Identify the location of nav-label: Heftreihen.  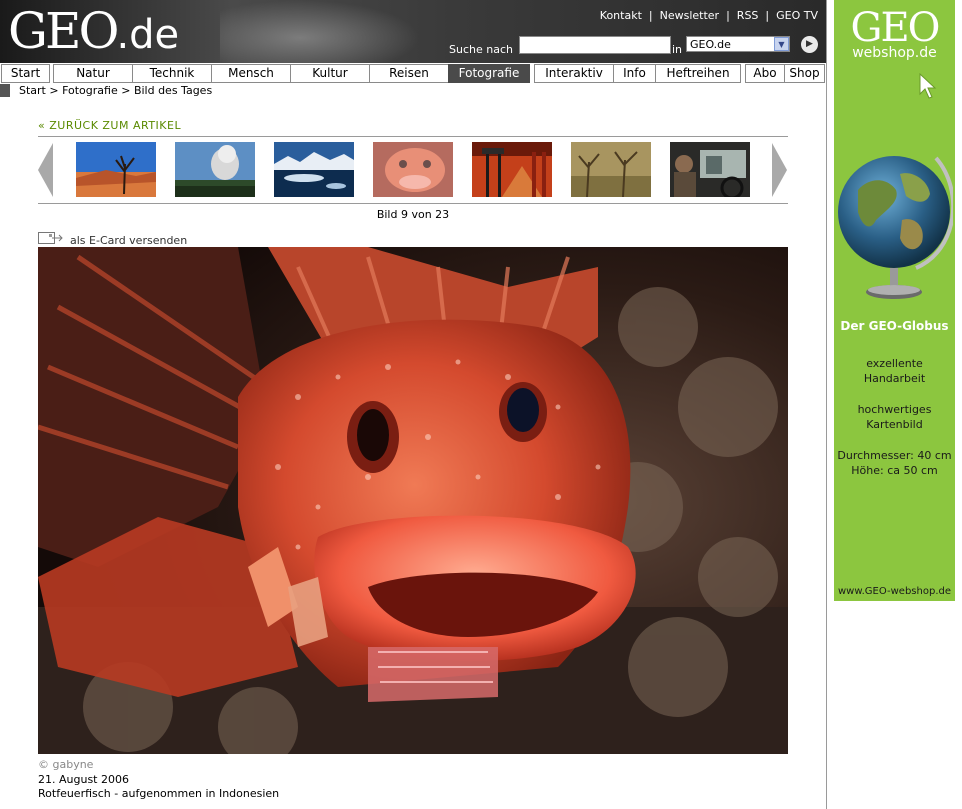
(698, 73).